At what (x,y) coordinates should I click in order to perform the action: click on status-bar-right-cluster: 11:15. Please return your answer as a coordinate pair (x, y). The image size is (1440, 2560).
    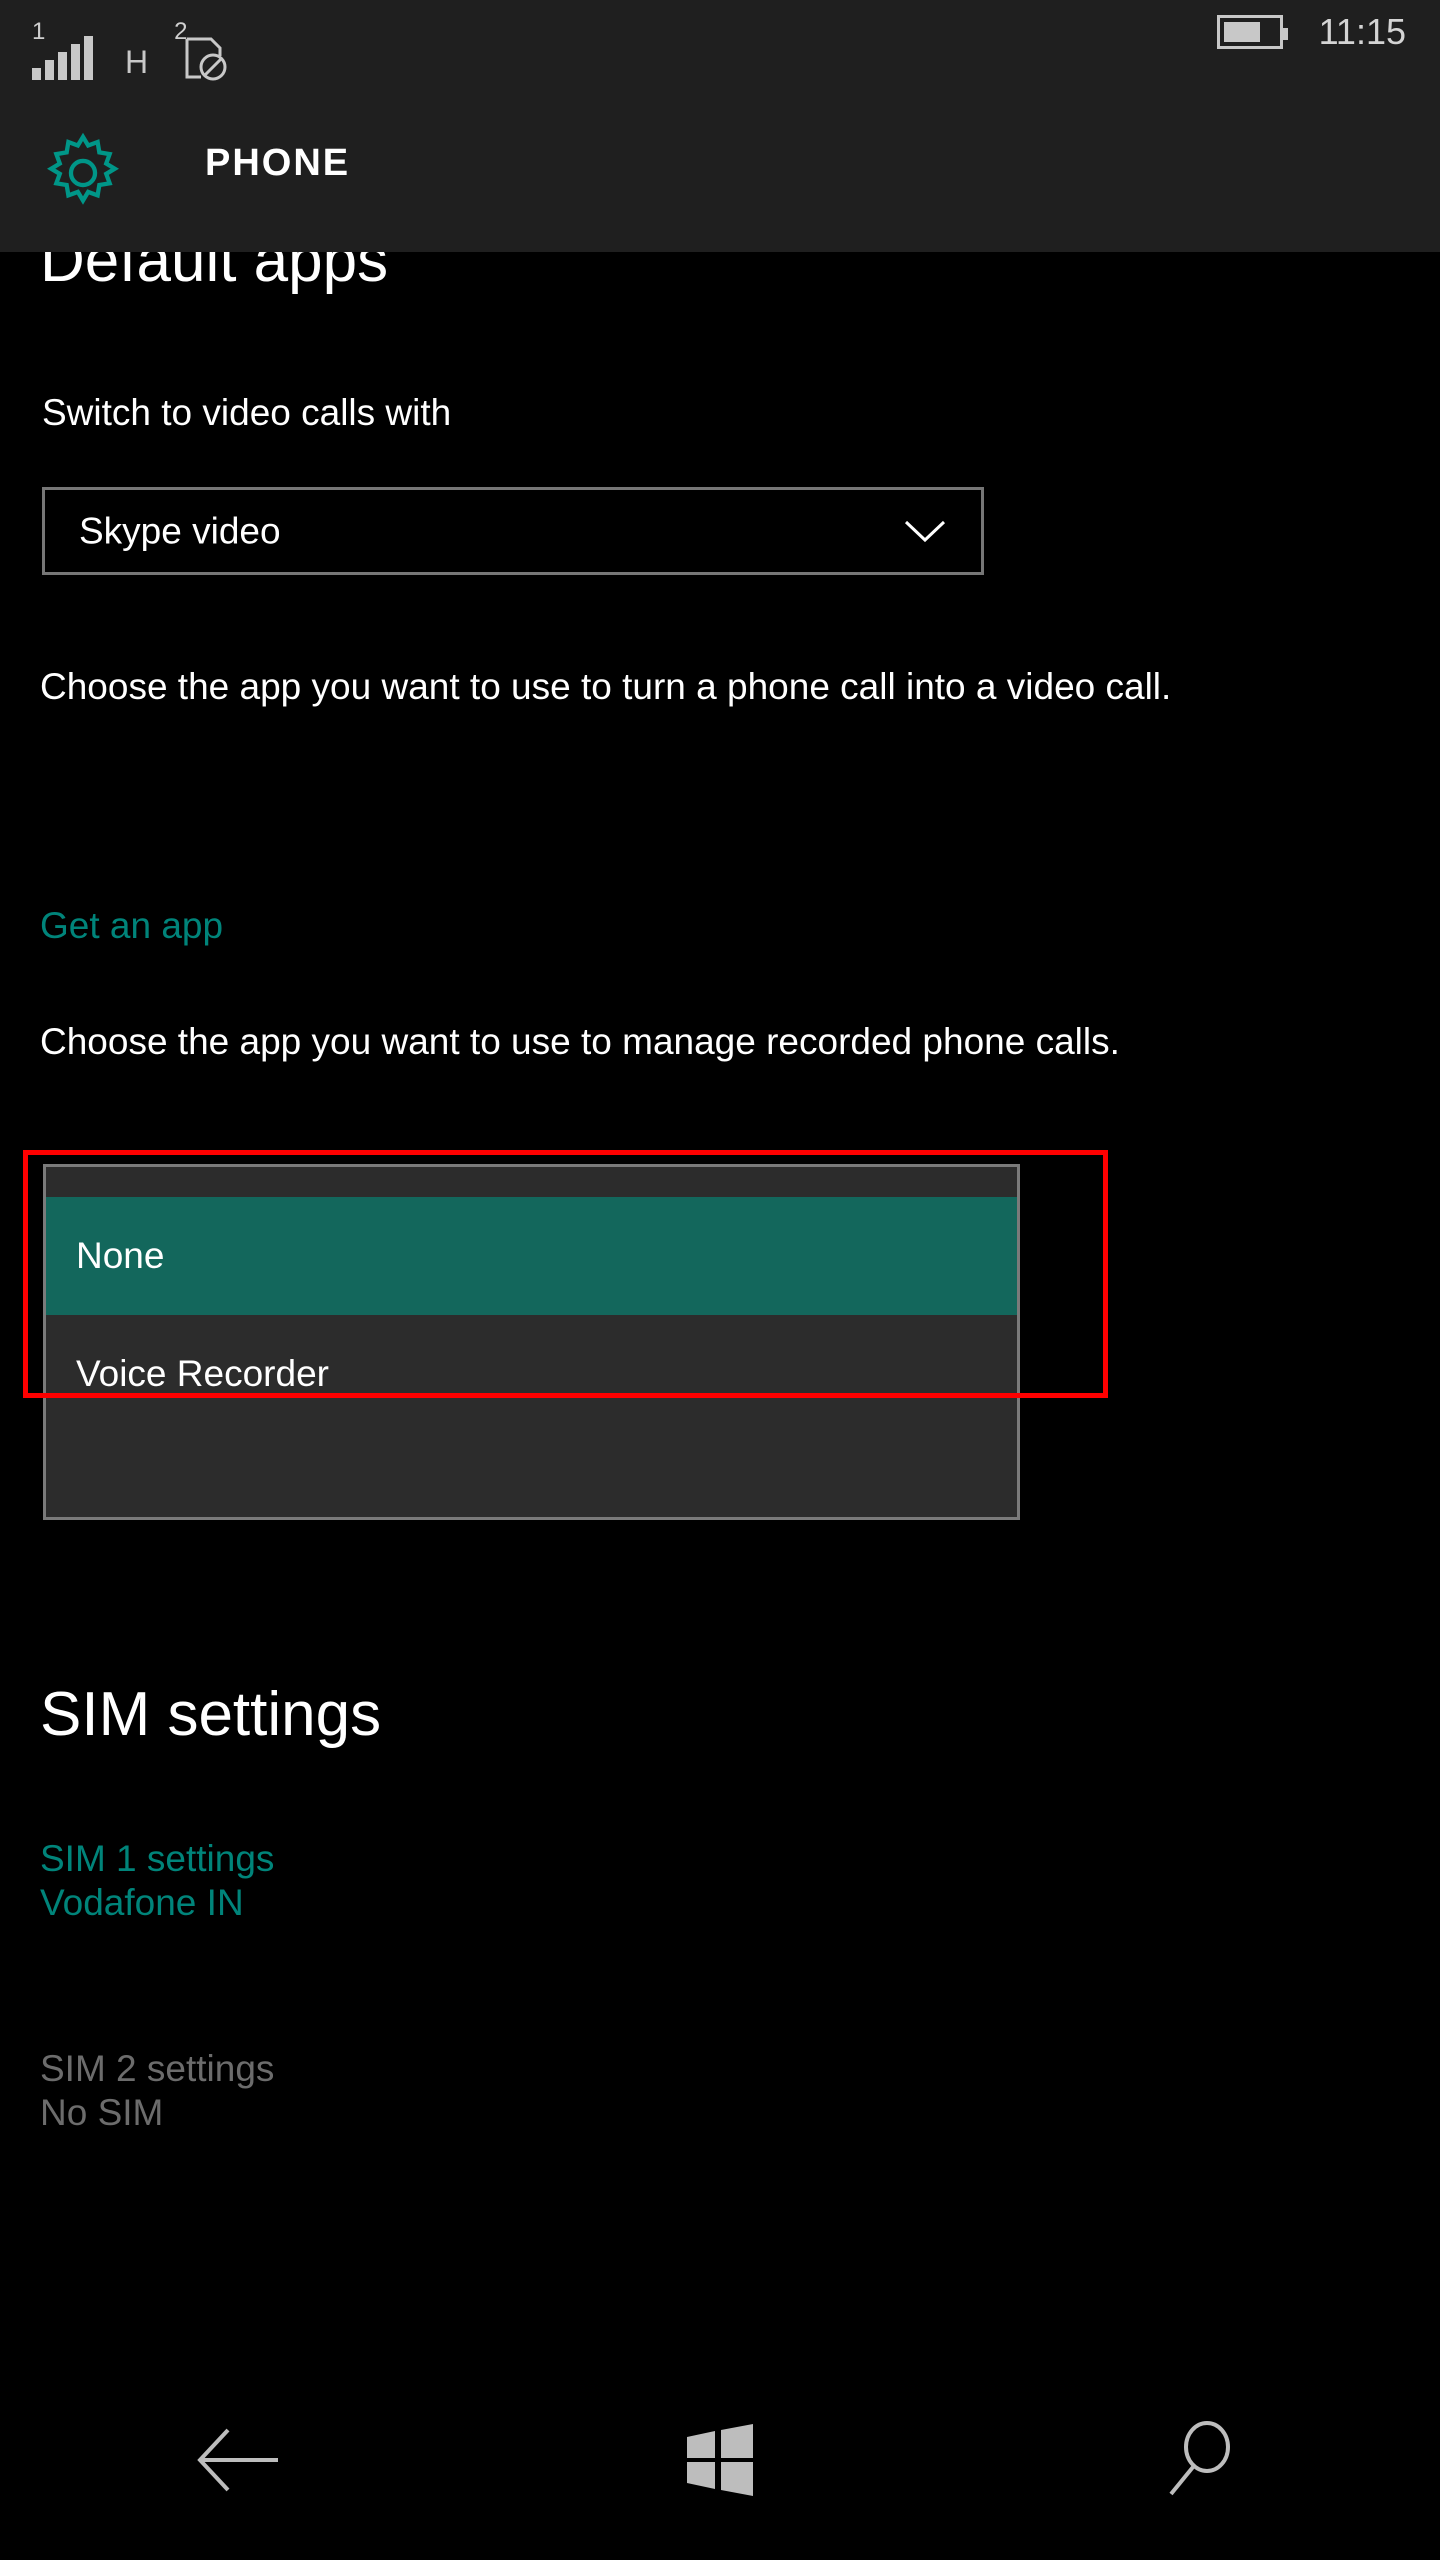
    Looking at the image, I should click on (1311, 31).